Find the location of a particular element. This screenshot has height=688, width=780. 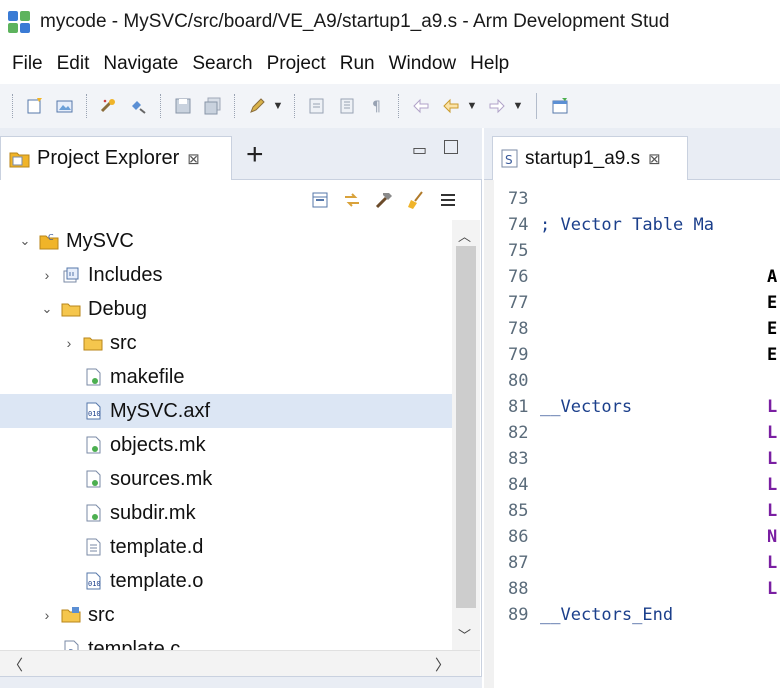

collapse-all-icon is located at coordinates (320, 200).